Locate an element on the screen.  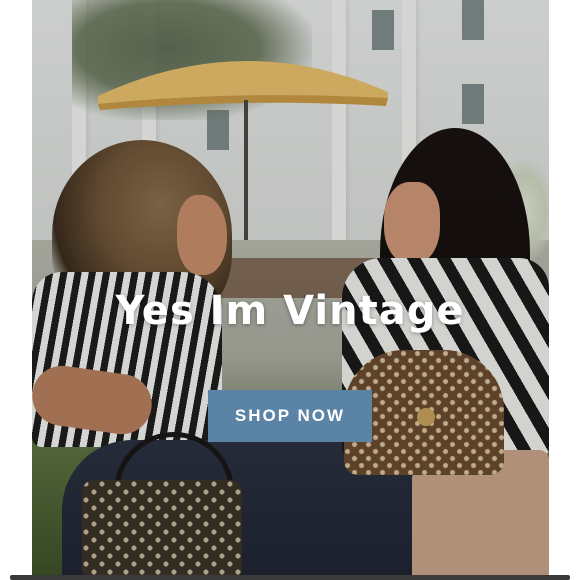
hero-headline: Yes Im Vintage is located at coordinates (290, 311).